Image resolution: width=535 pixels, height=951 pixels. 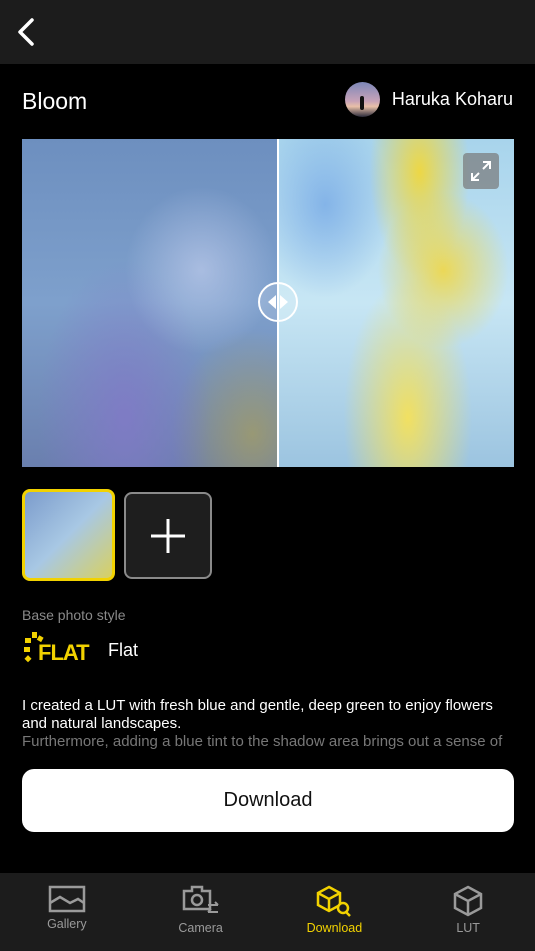 I want to click on nav-download: Download, so click(x=335, y=912).